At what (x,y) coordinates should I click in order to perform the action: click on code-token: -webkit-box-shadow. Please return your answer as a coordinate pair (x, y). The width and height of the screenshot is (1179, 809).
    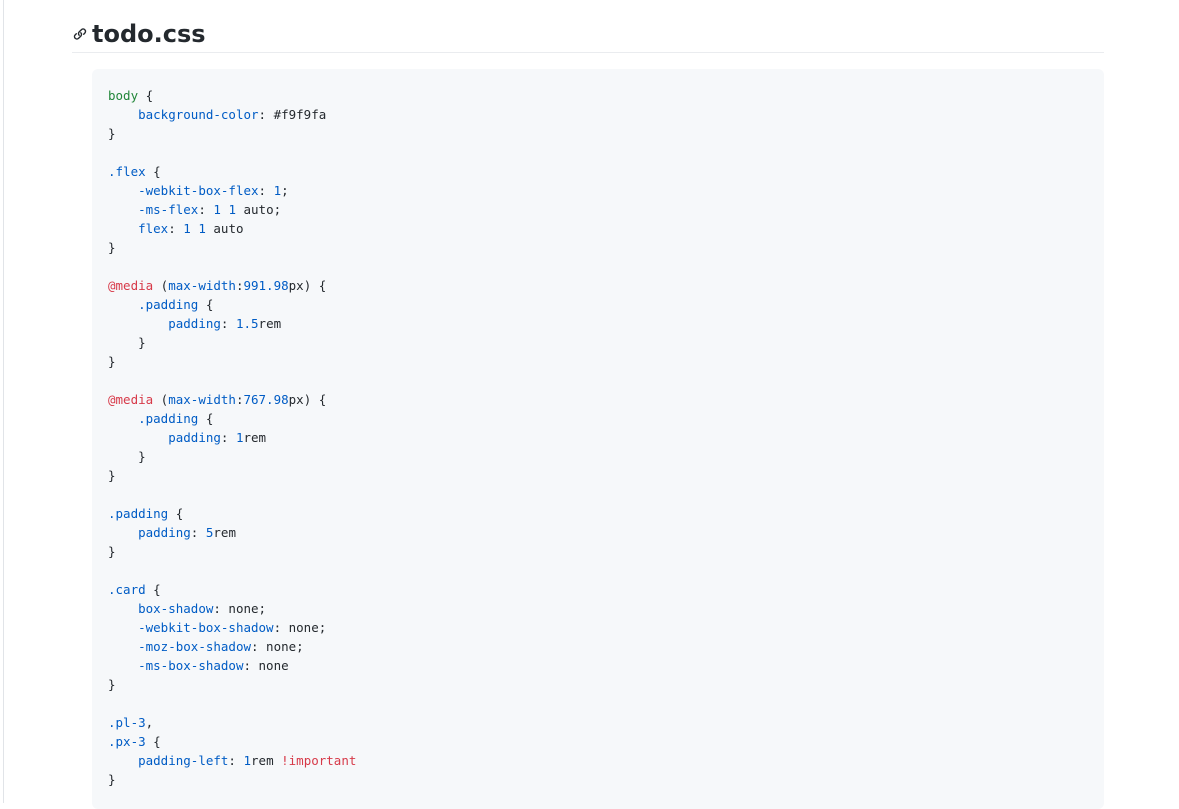
    Looking at the image, I should click on (206, 627).